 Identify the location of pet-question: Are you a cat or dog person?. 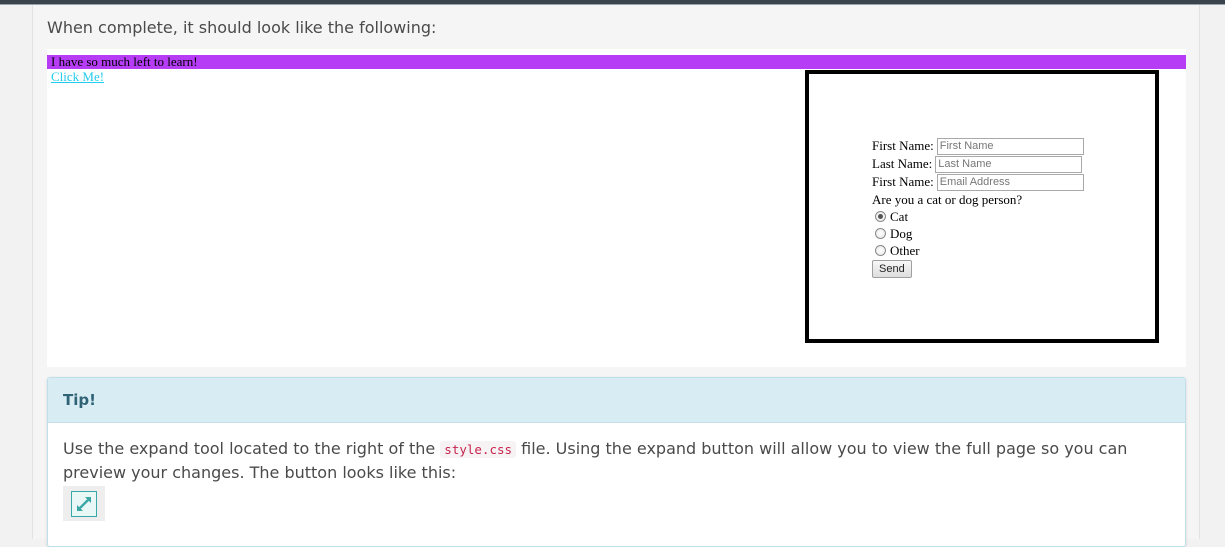
(947, 199).